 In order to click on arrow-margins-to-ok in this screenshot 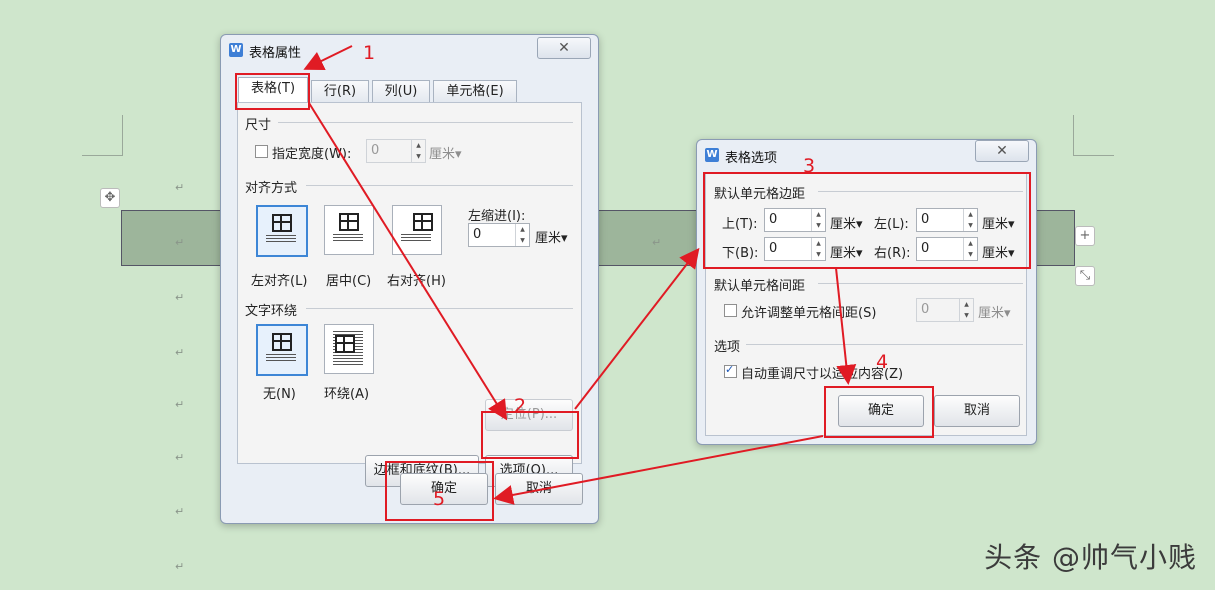, I will do `click(846, 326)`.